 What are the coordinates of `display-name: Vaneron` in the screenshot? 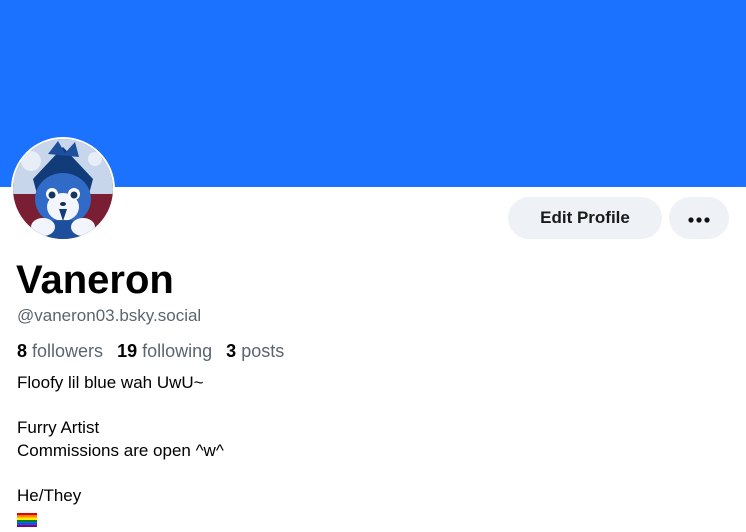 It's located at (95, 280).